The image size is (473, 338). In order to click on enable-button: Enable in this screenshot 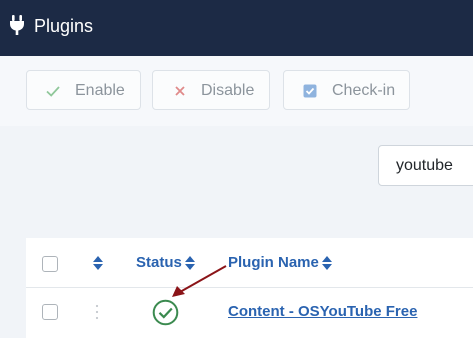, I will do `click(83, 90)`.